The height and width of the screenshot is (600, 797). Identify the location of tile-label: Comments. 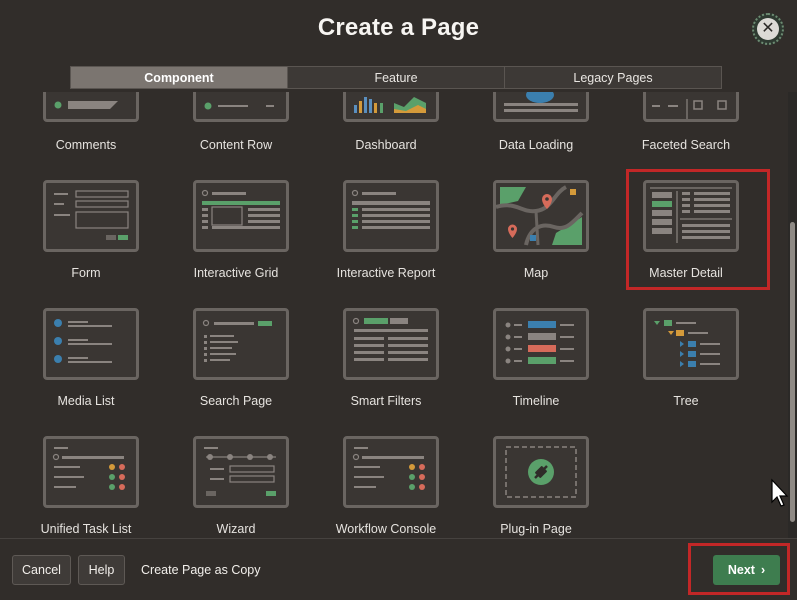
(86, 145).